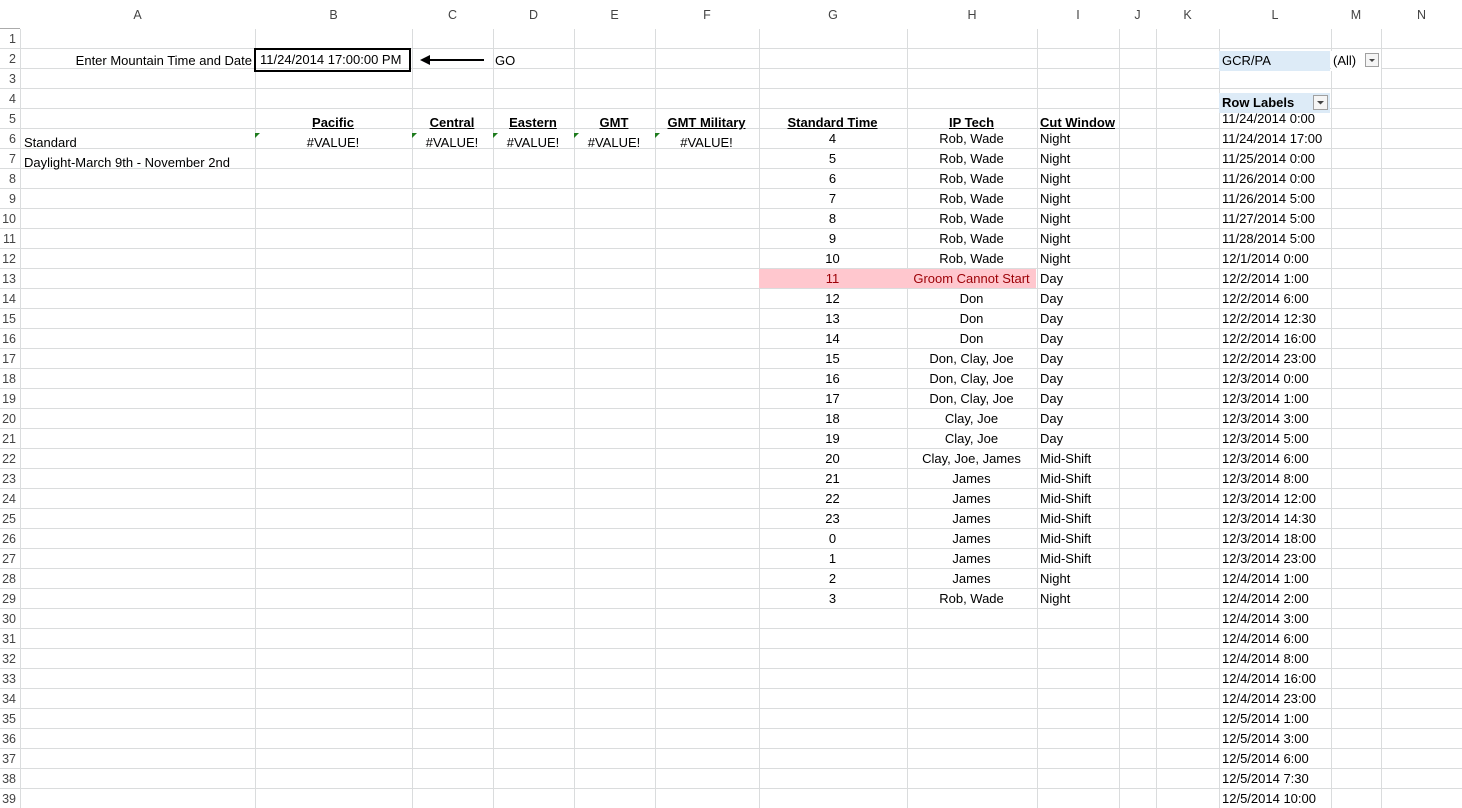 This screenshot has height=808, width=1462. What do you see at coordinates (8, 79) in the screenshot?
I see `row-header: 3` at bounding box center [8, 79].